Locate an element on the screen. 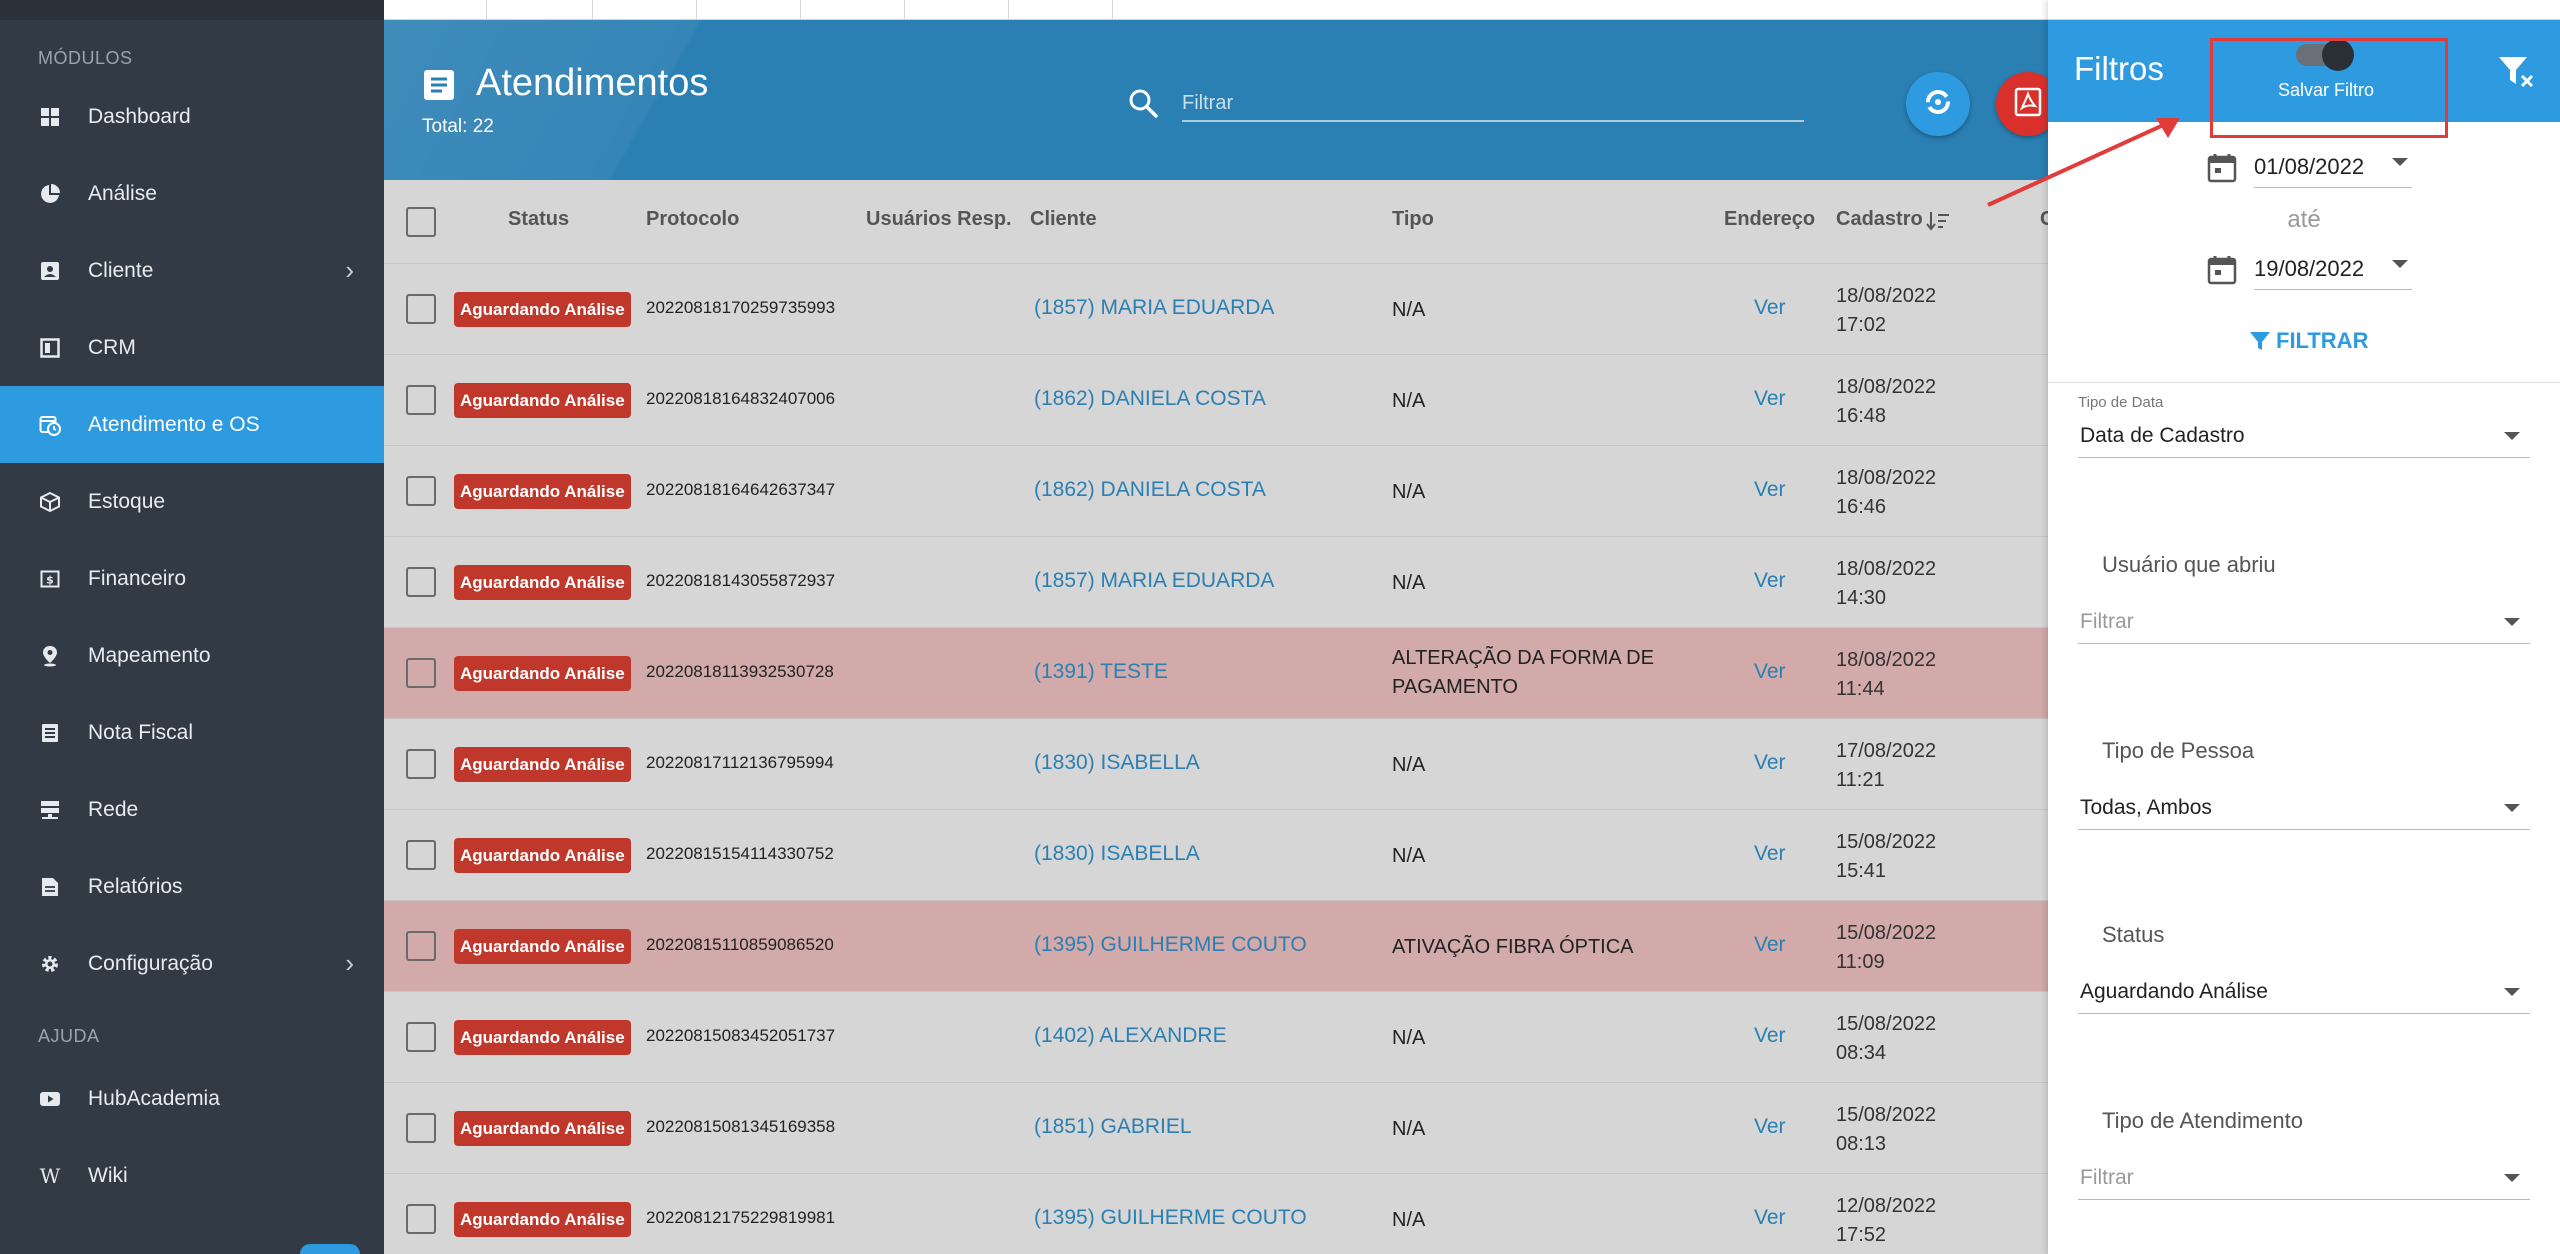 This screenshot has height=1254, width=2560. sidebar-item-analise: Análise is located at coordinates (192, 193).